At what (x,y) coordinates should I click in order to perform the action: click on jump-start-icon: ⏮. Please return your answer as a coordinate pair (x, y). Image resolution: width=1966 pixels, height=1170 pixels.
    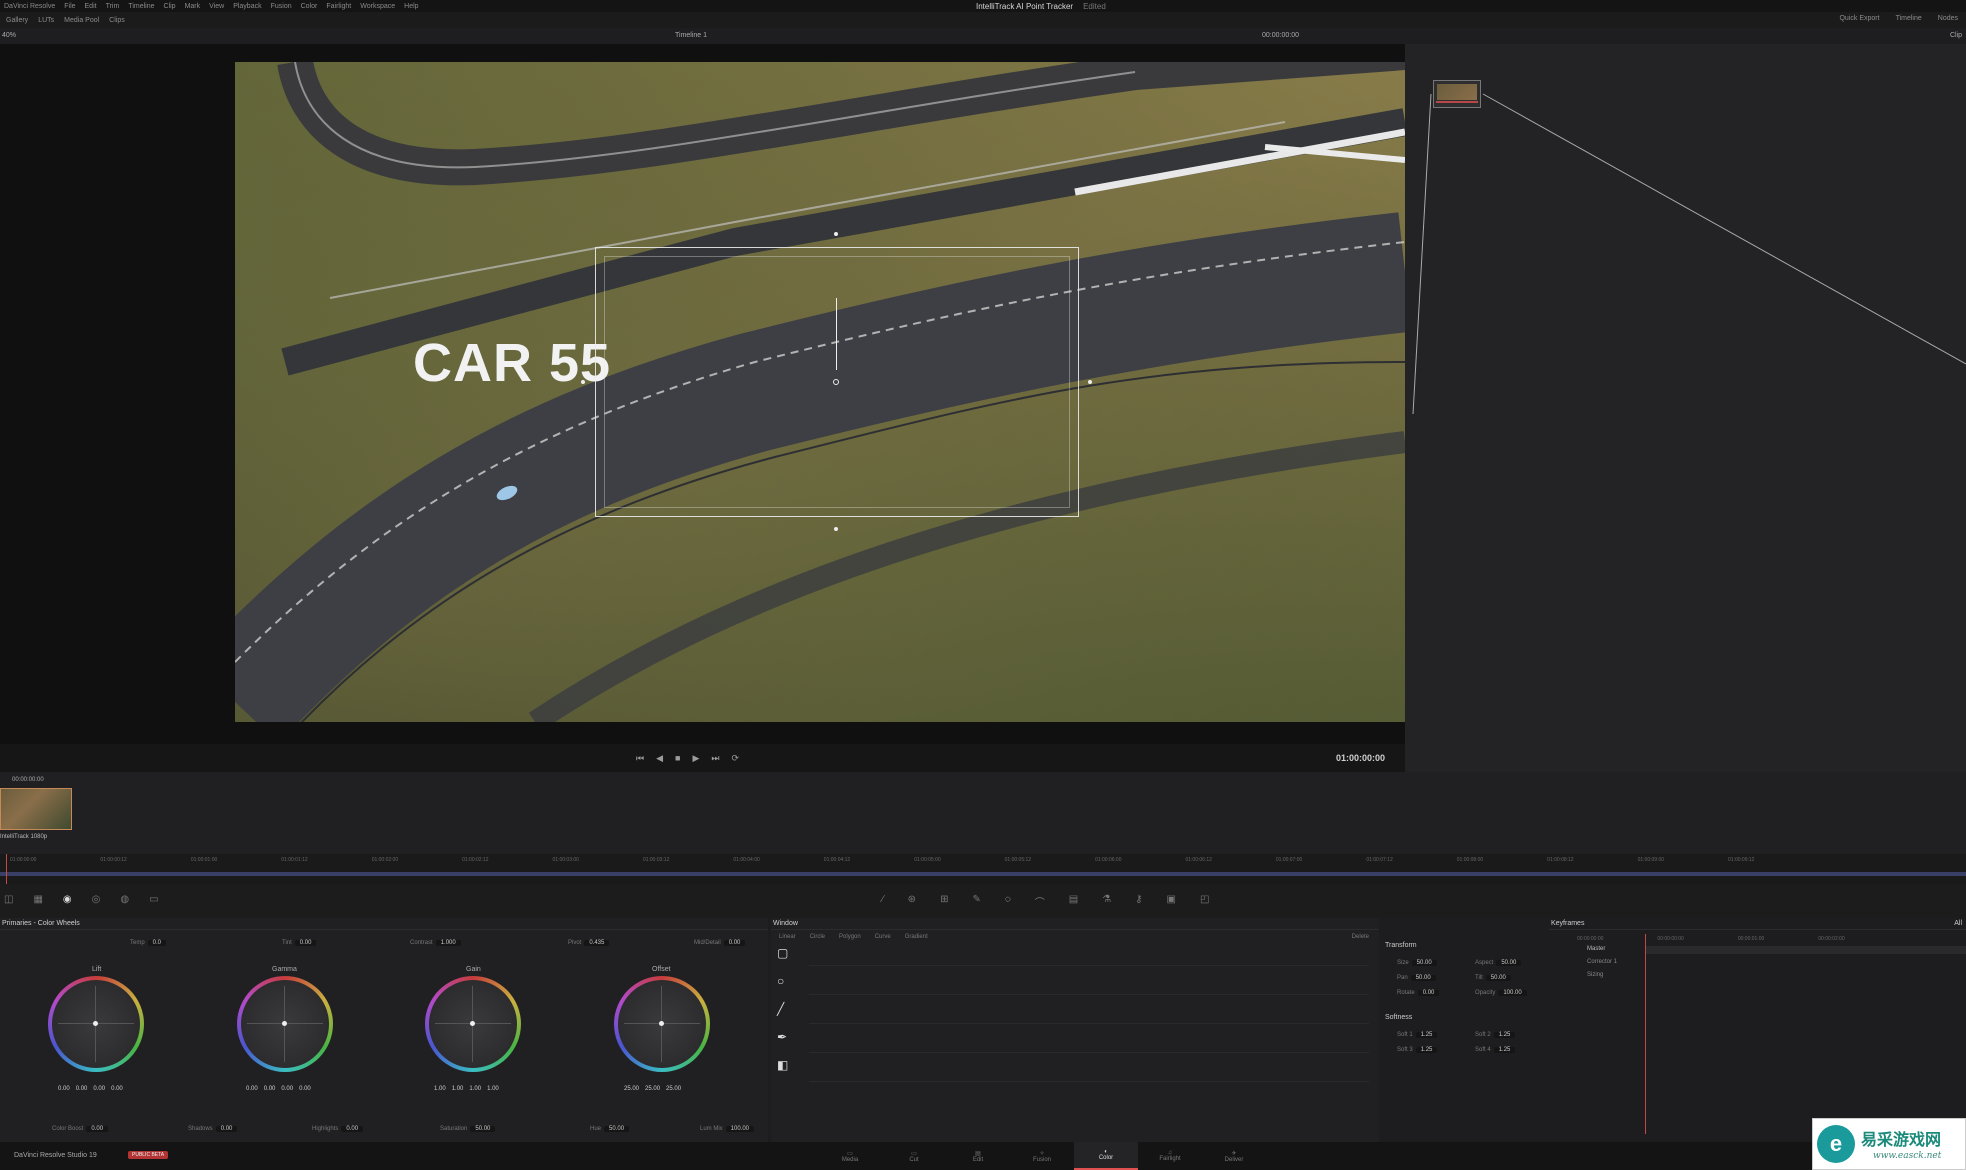
    Looking at the image, I should click on (640, 758).